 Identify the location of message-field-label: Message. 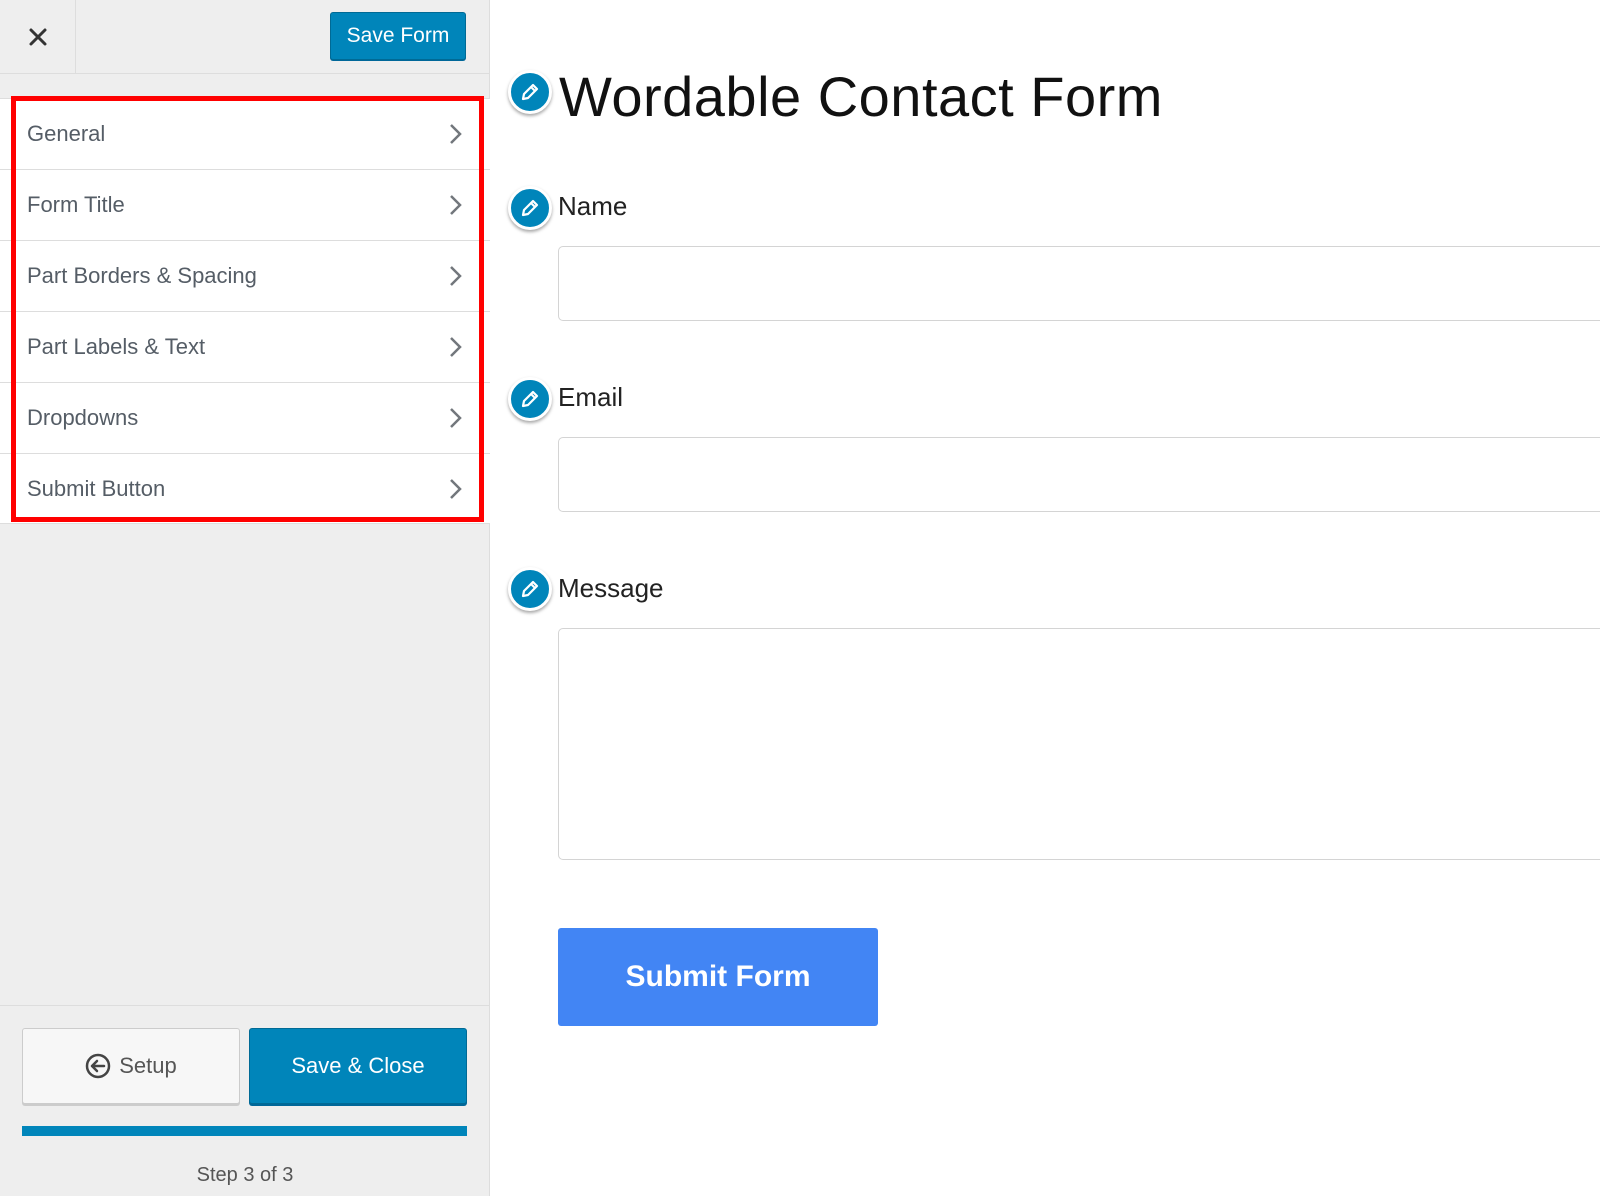
(611, 588).